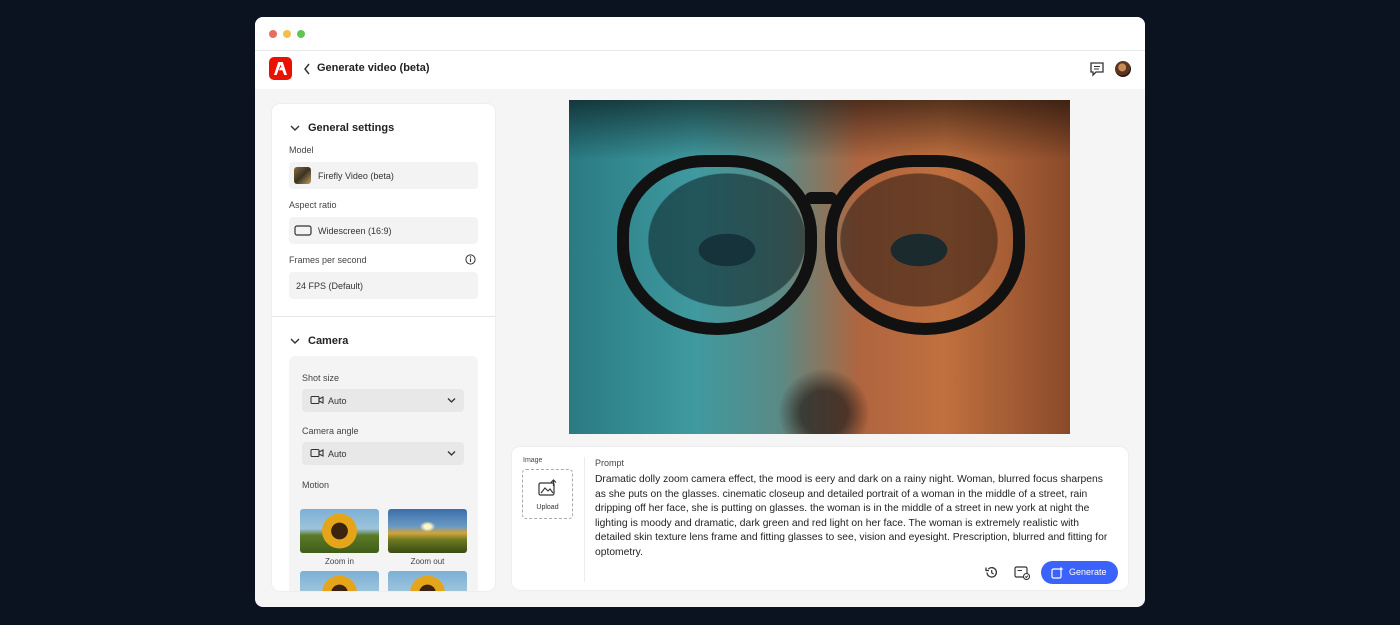 The height and width of the screenshot is (625, 1400). I want to click on image-label: Image, so click(533, 460).